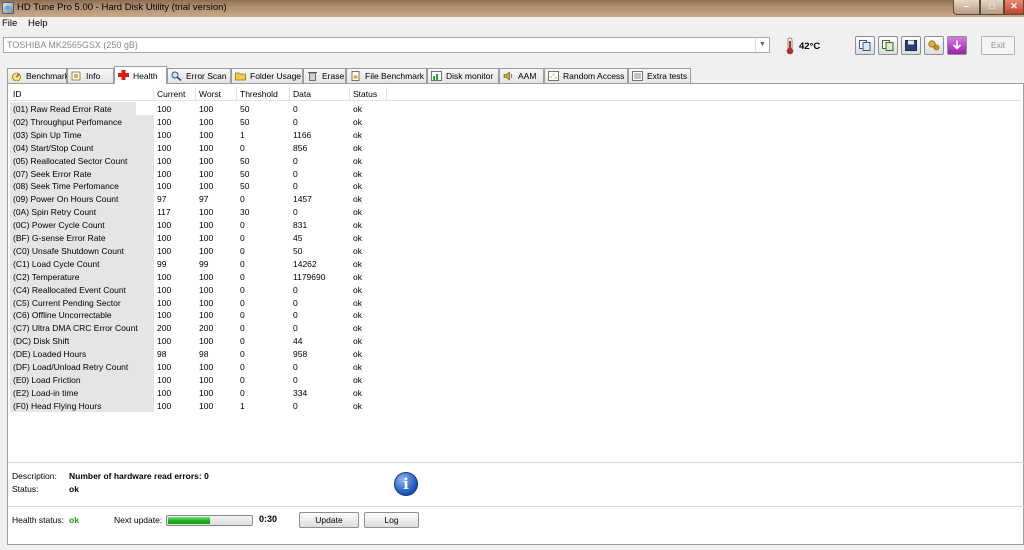 The width and height of the screenshot is (1024, 550). Describe the element at coordinates (162, 263) in the screenshot. I see `cell-current: 99` at that location.